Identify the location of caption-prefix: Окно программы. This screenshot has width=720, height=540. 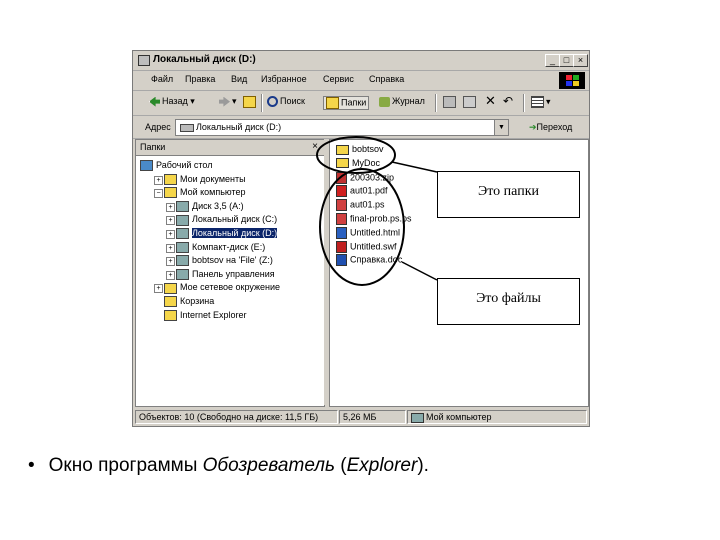
(125, 465).